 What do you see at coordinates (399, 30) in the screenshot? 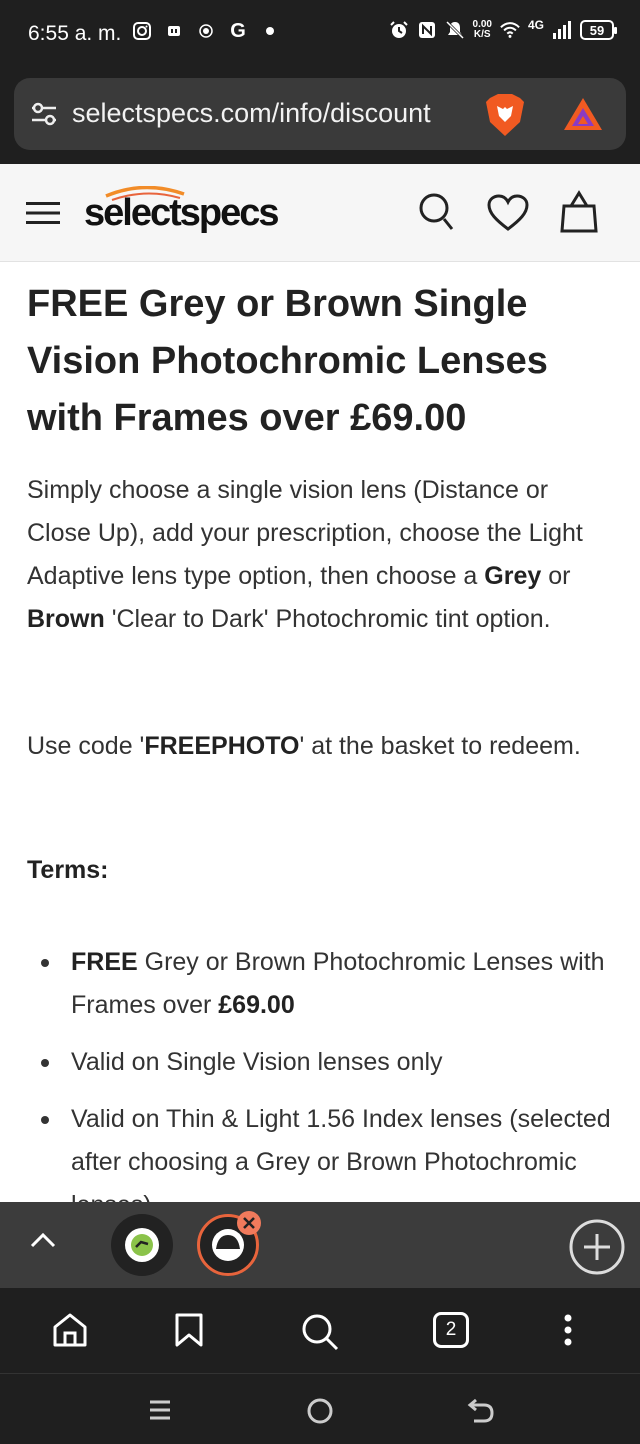
I see `alarm-icon` at bounding box center [399, 30].